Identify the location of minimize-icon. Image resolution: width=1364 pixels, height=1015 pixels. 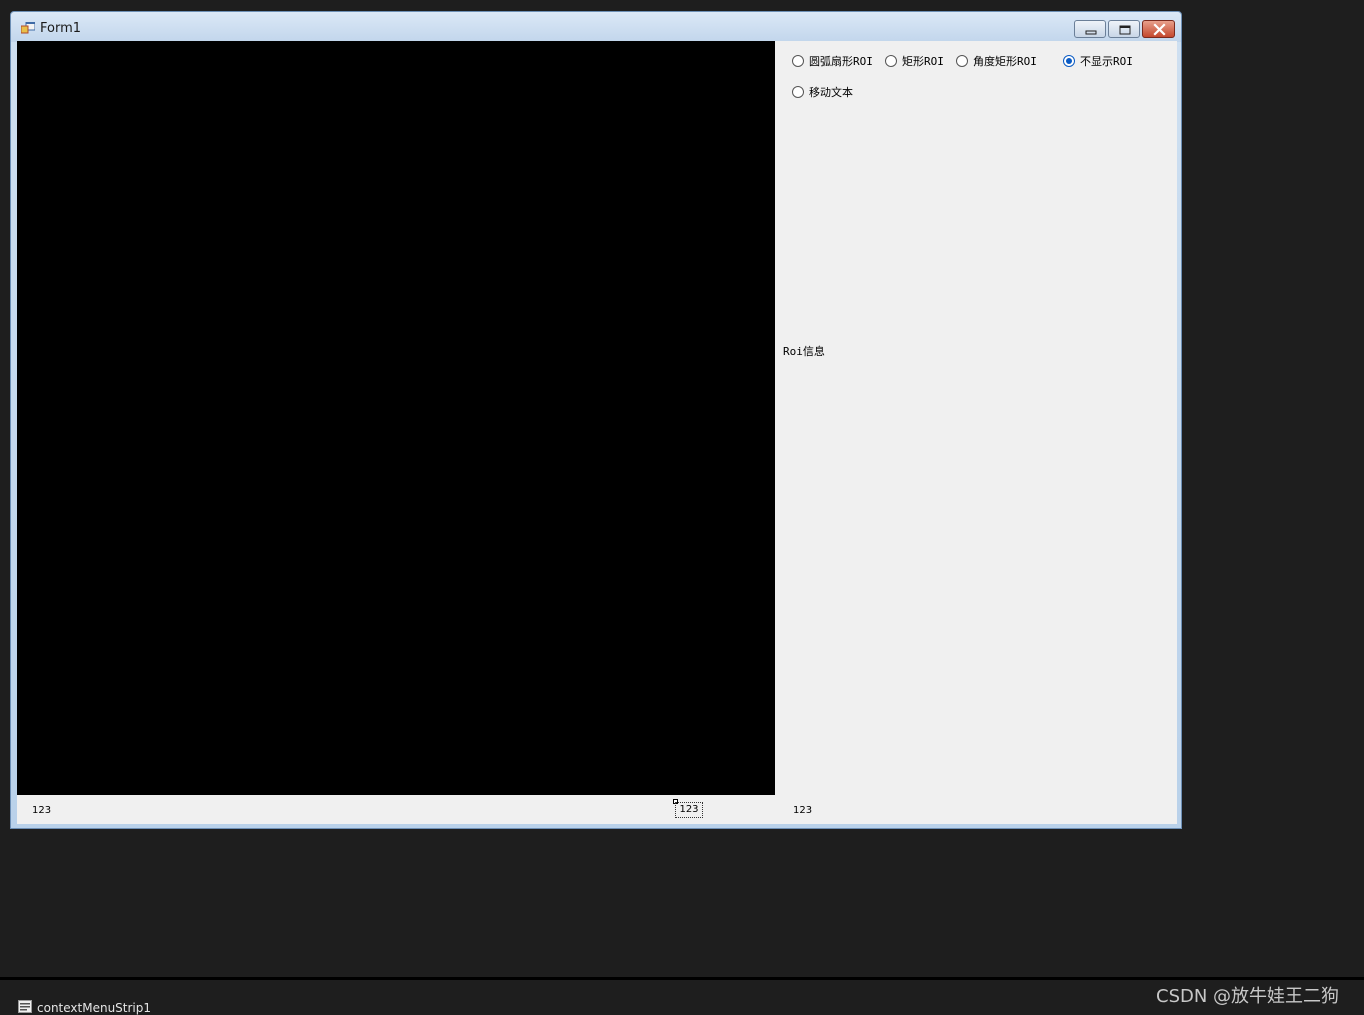
(1091, 32).